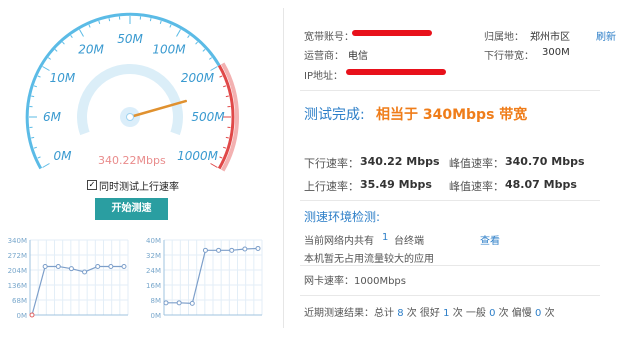  What do you see at coordinates (153, 256) in the screenshot?
I see `y-tick-label: 32M` at bounding box center [153, 256].